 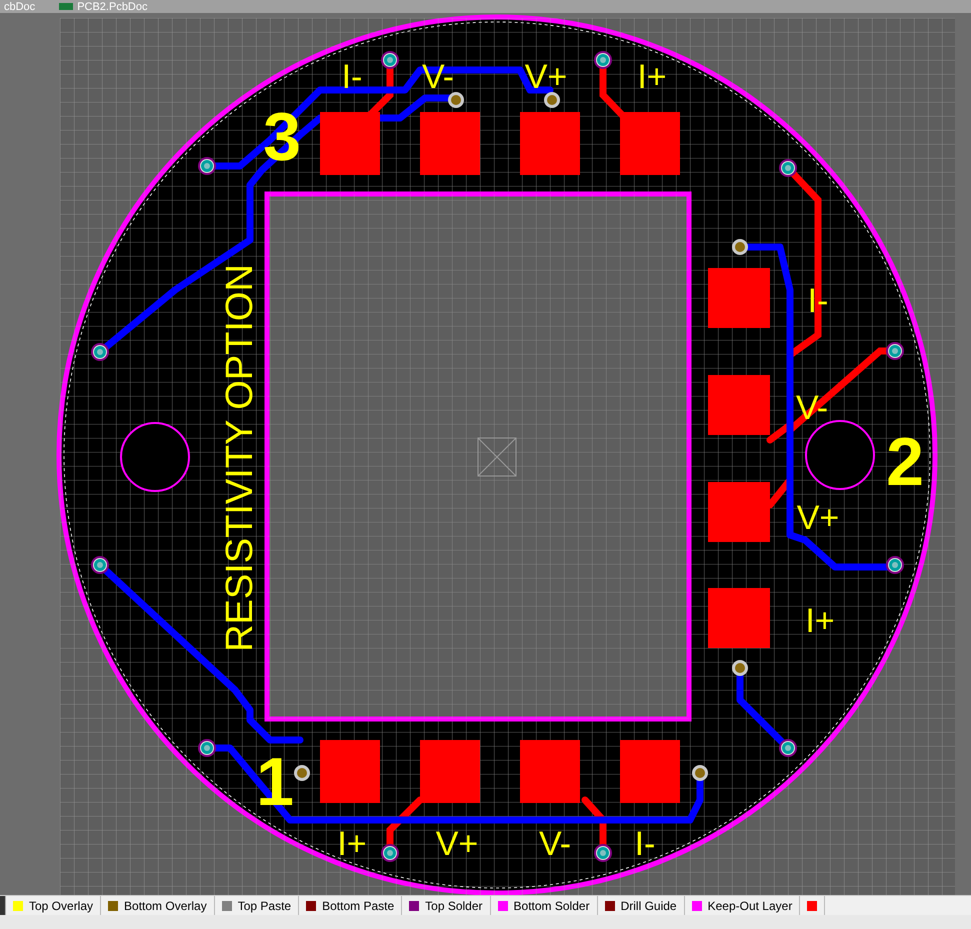 What do you see at coordinates (275, 782) in the screenshot?
I see `channel-number: 1` at bounding box center [275, 782].